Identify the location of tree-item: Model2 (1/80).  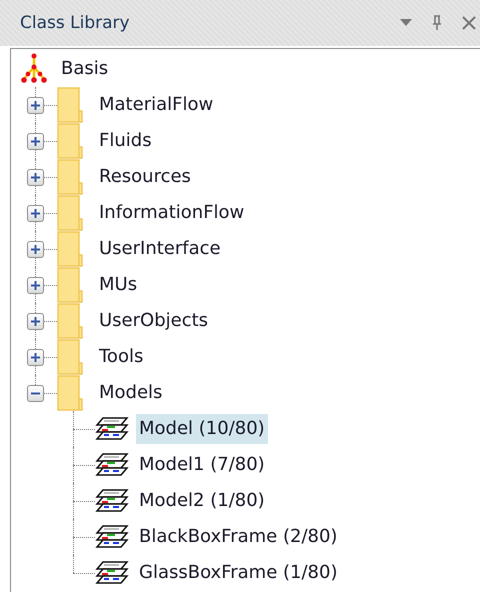
(202, 501).